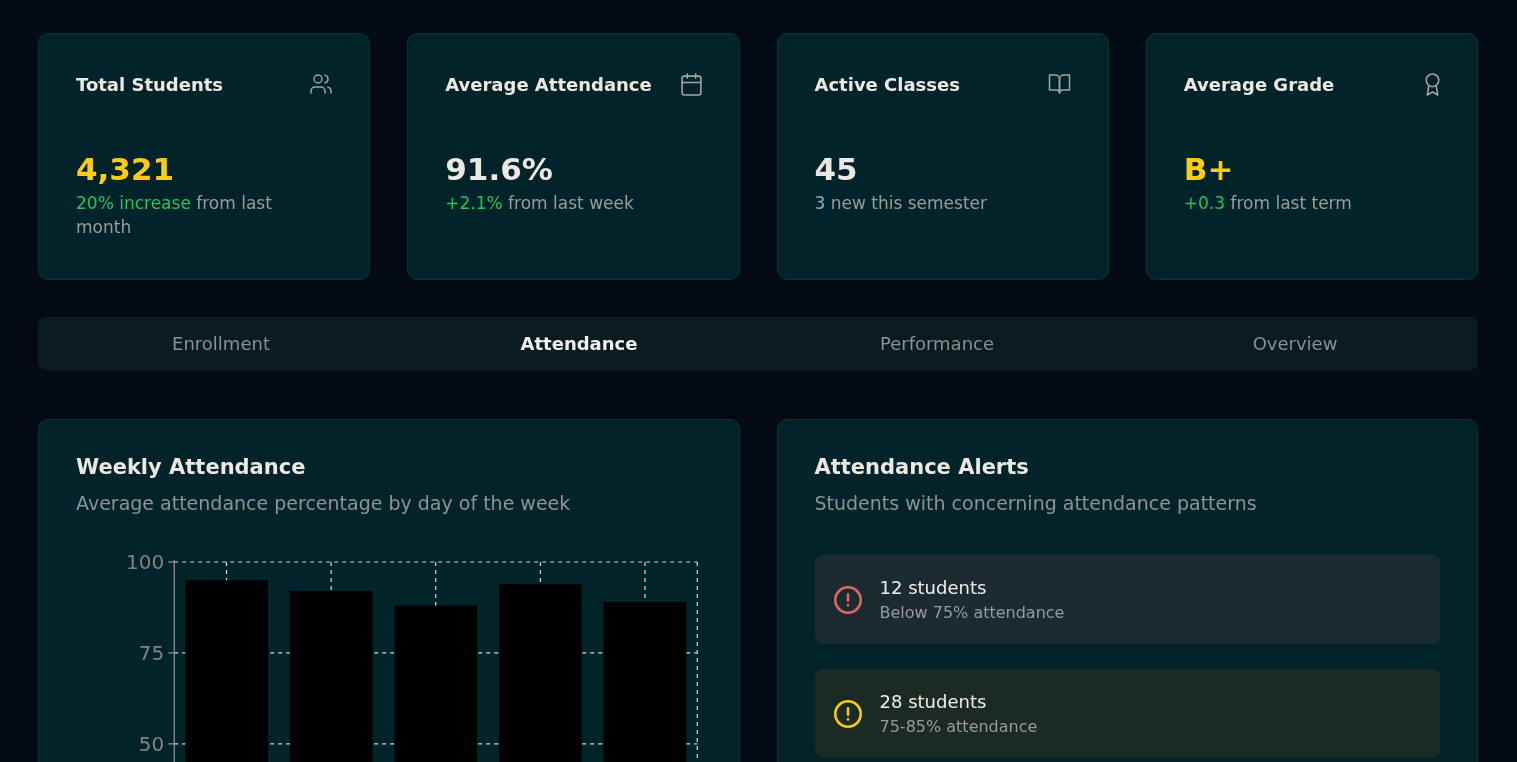  What do you see at coordinates (150, 84) in the screenshot?
I see `stat-title: Total Students` at bounding box center [150, 84].